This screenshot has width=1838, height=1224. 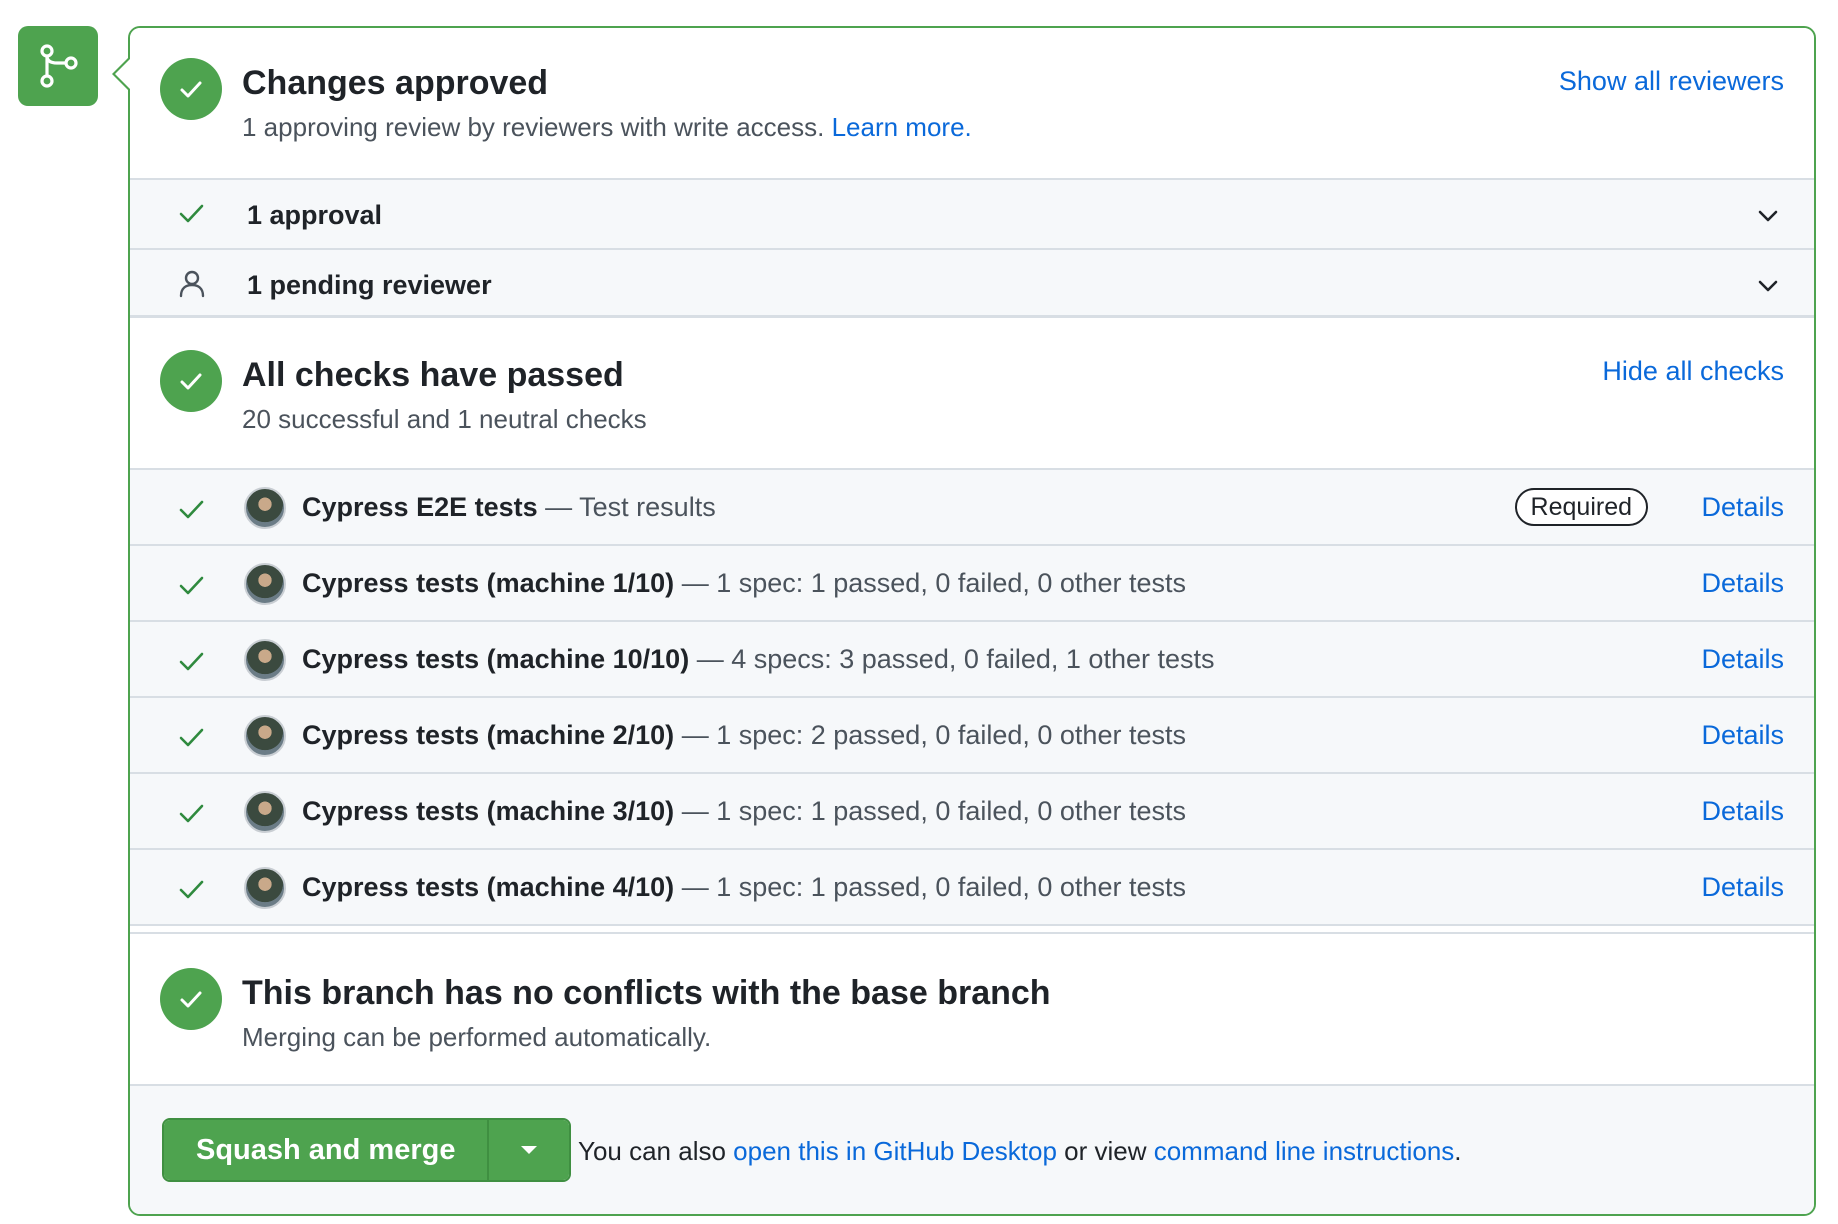 I want to click on conflicts-subtitle: Merging can be performed automatically., so click(x=477, y=1037).